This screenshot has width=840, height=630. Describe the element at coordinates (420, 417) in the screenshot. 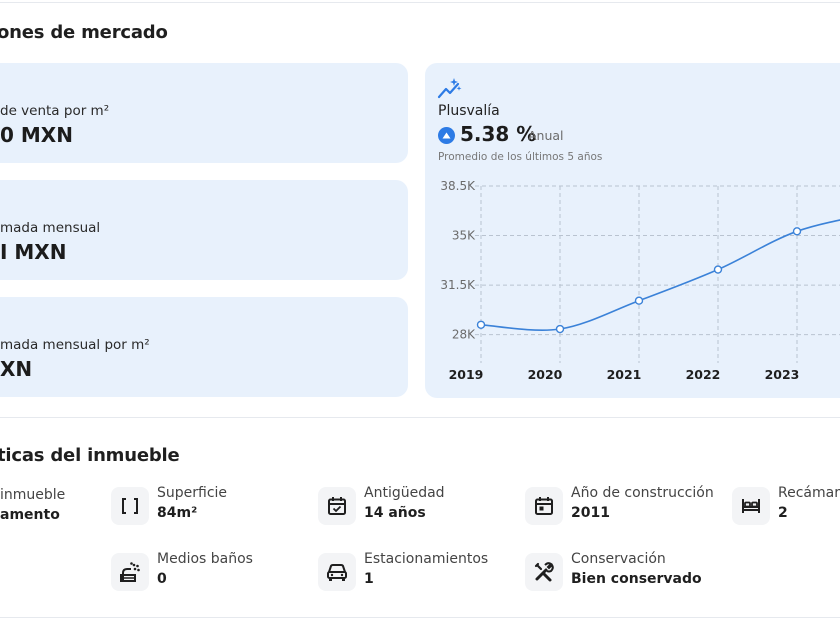

I see `section-divider` at that location.